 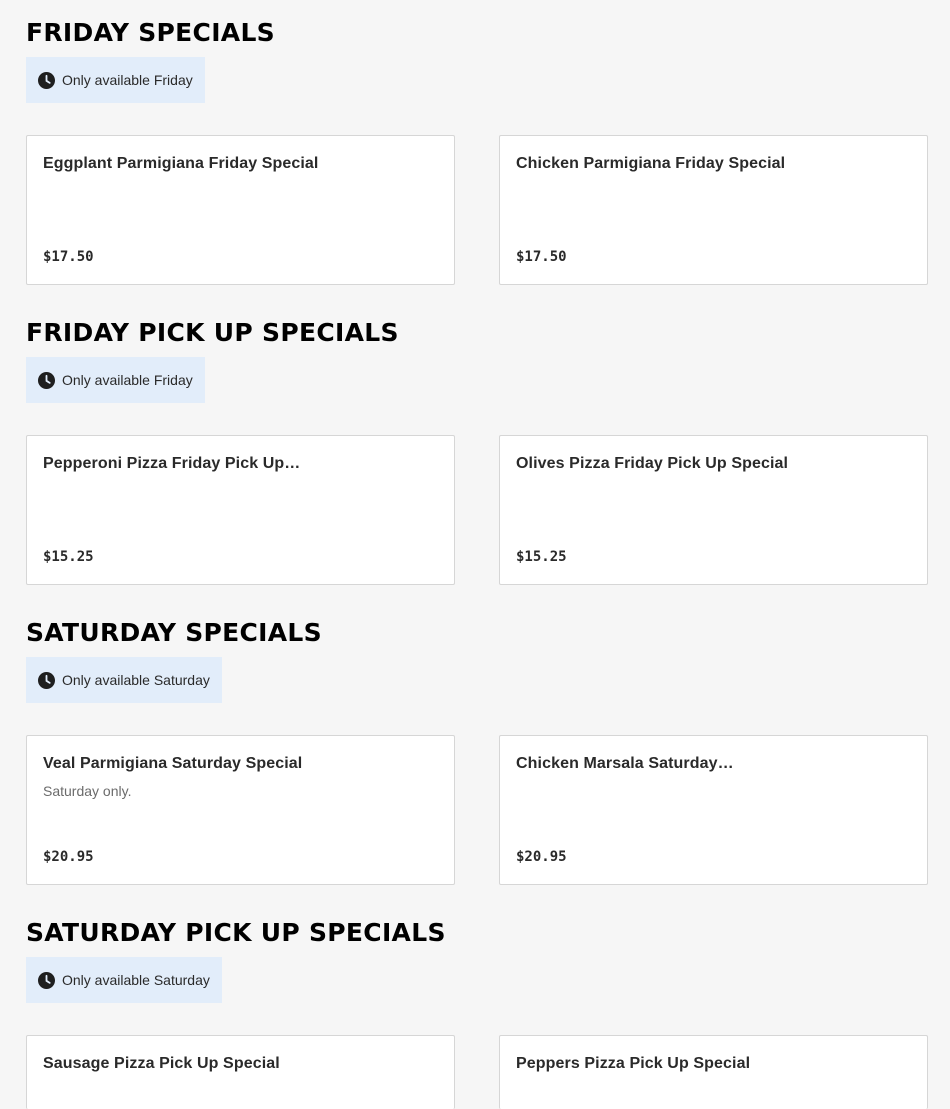 I want to click on section-title: SATURDAY SPECIALS, so click(x=174, y=632).